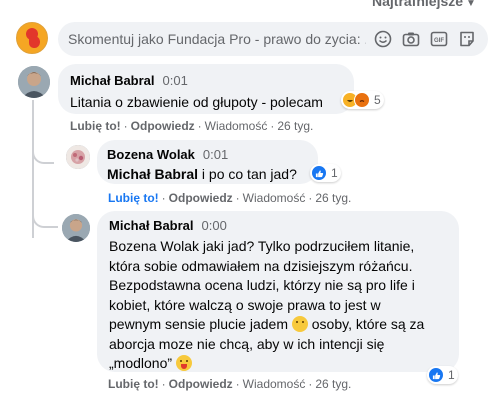 The height and width of the screenshot is (406, 503). What do you see at coordinates (377, 100) in the screenshot?
I see `reaction-count: 5` at bounding box center [377, 100].